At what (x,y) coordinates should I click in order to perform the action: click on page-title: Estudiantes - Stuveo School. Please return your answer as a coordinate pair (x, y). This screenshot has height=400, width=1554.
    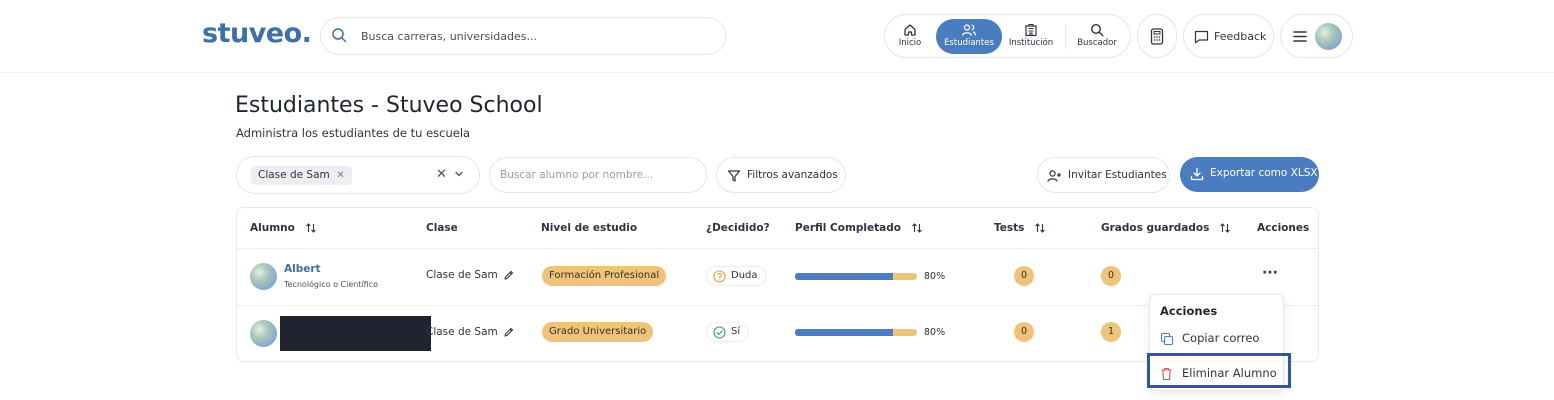
    Looking at the image, I should click on (389, 105).